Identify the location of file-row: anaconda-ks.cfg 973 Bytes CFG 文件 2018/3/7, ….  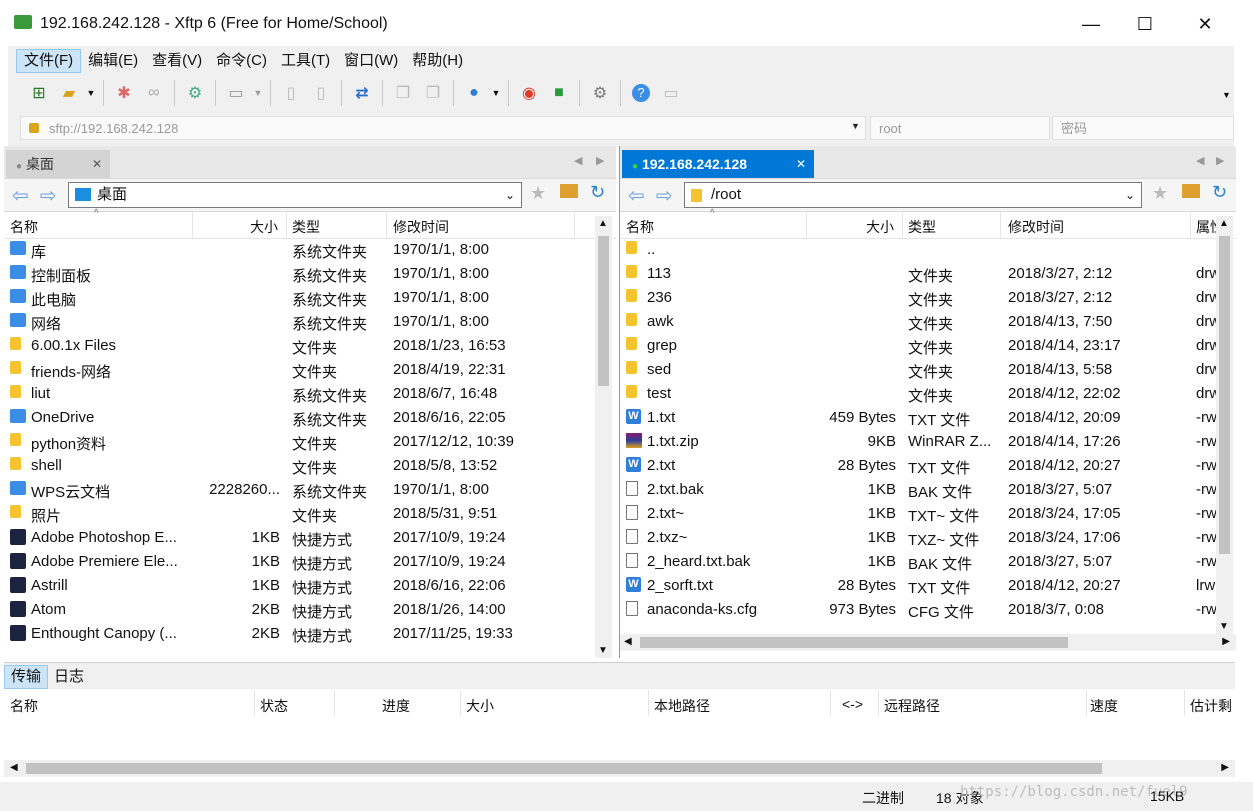
(918, 610).